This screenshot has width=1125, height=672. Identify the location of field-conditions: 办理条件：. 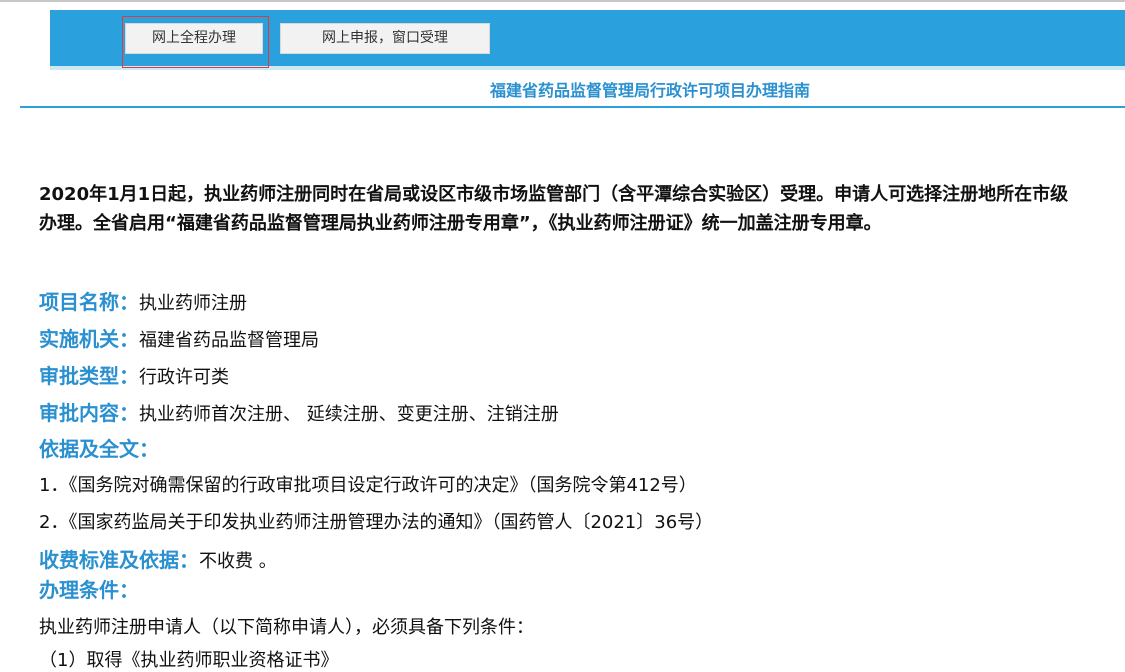
(89, 588).